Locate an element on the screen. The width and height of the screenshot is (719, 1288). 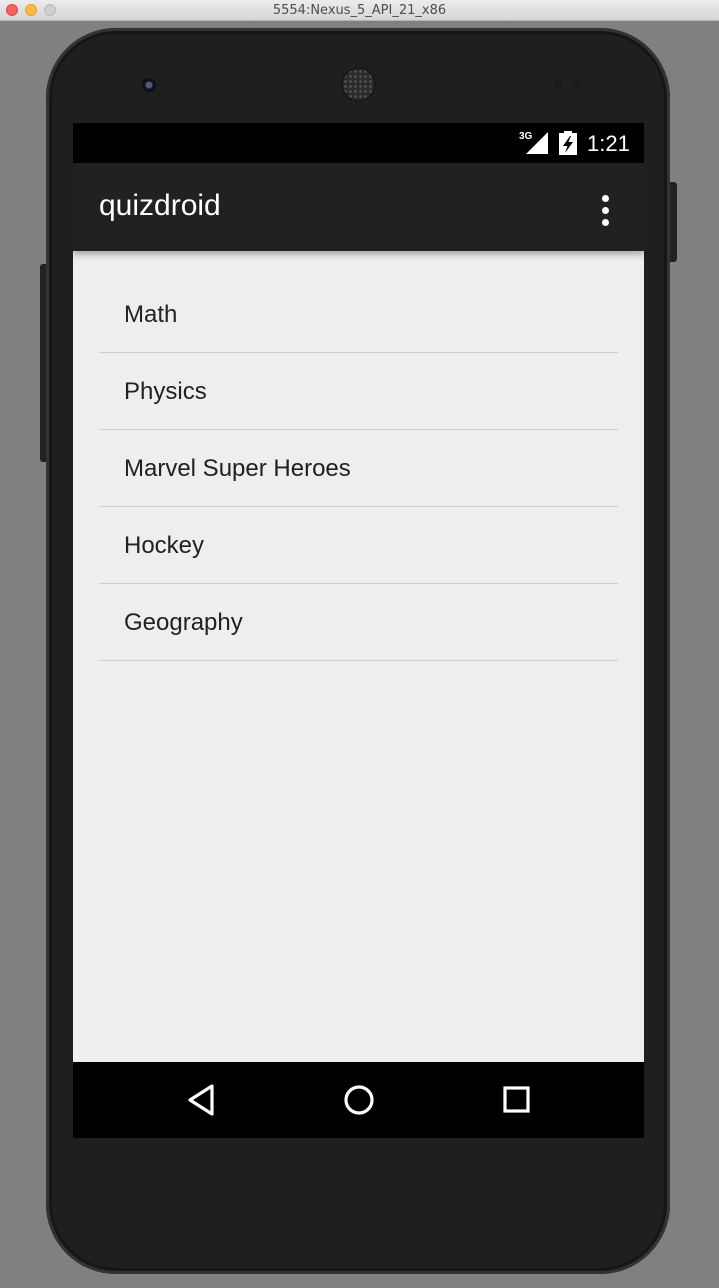
home-button is located at coordinates (359, 1100).